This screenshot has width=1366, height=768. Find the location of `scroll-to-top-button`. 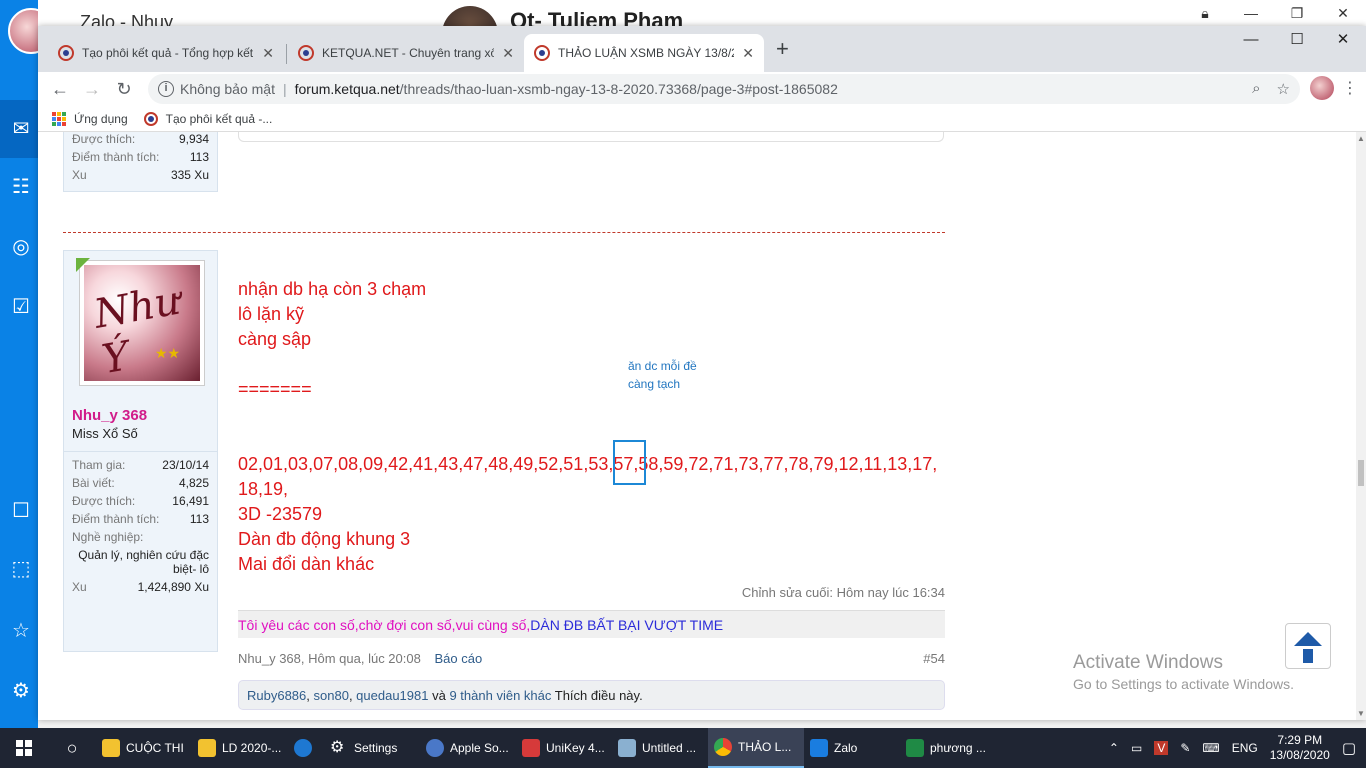

scroll-to-top-button is located at coordinates (1308, 646).